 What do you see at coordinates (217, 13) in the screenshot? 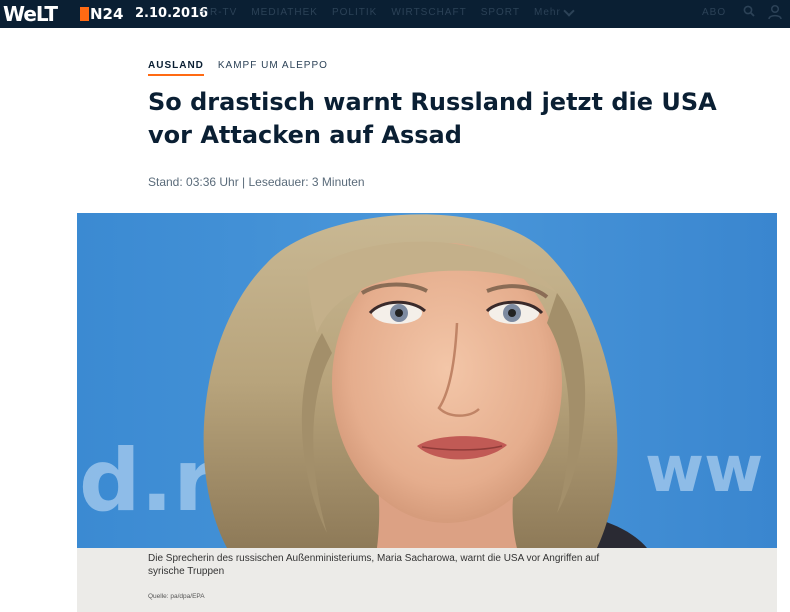
I see `nav-item-hir-tv: Hir-TV` at bounding box center [217, 13].